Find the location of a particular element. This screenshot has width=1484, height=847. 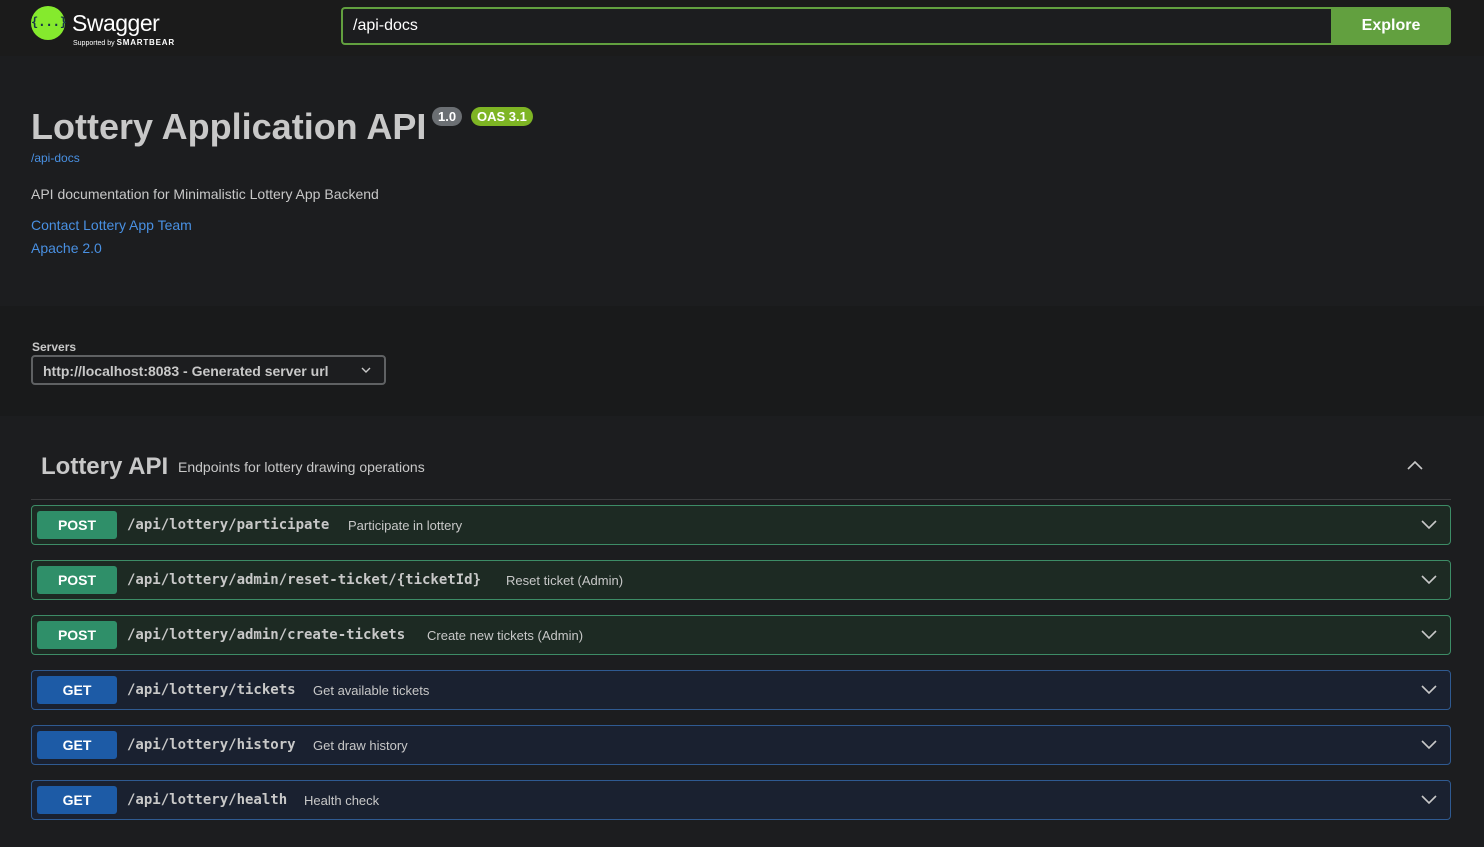

logo-sub-prefix: Supported by is located at coordinates (94, 43).